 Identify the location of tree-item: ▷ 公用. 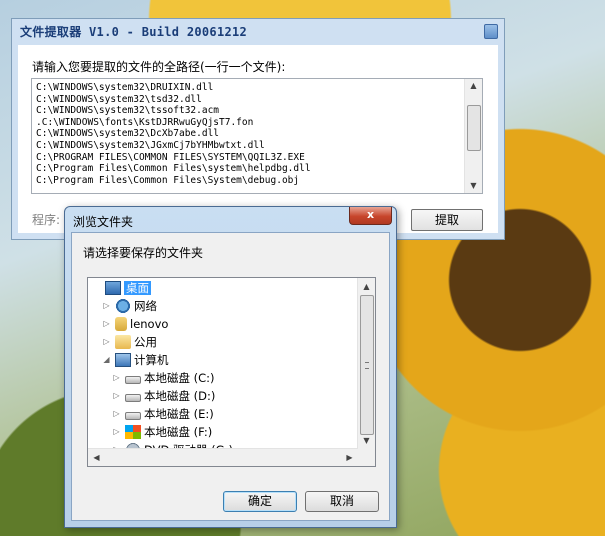
(129, 342).